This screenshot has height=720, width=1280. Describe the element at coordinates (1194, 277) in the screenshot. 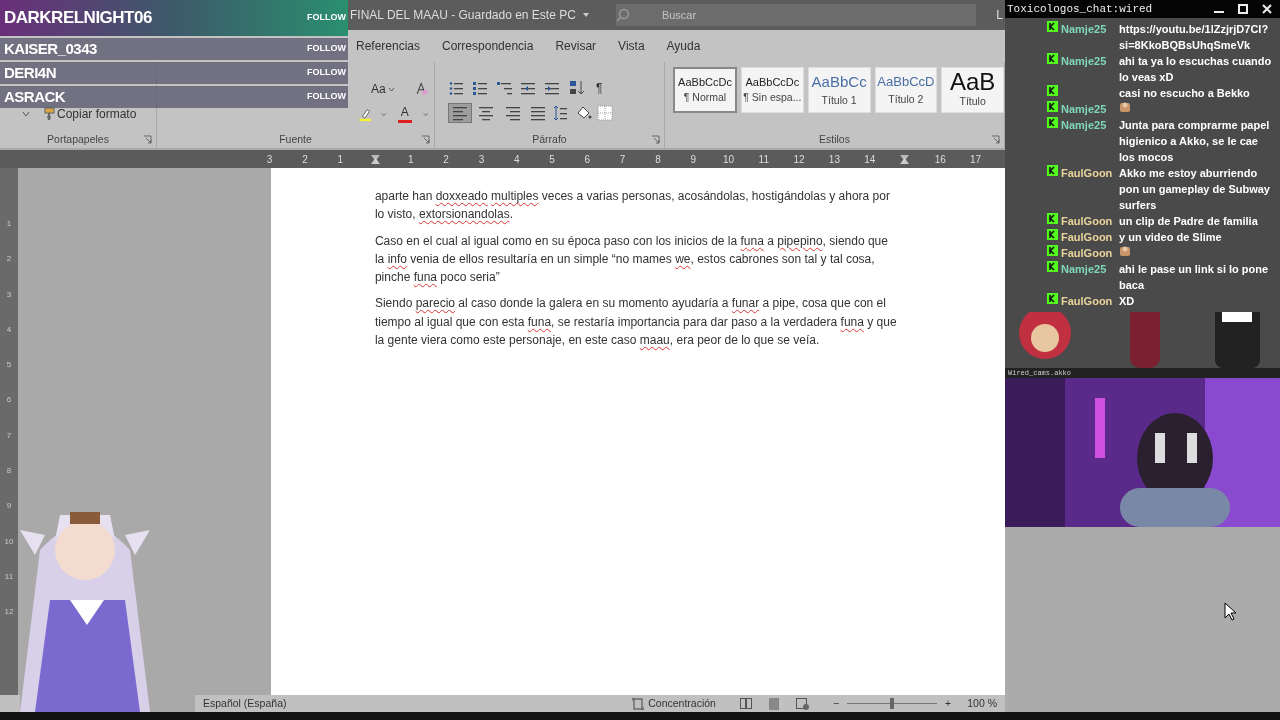

I see `chat-message: ahi le pase un link si lo pone baca` at that location.